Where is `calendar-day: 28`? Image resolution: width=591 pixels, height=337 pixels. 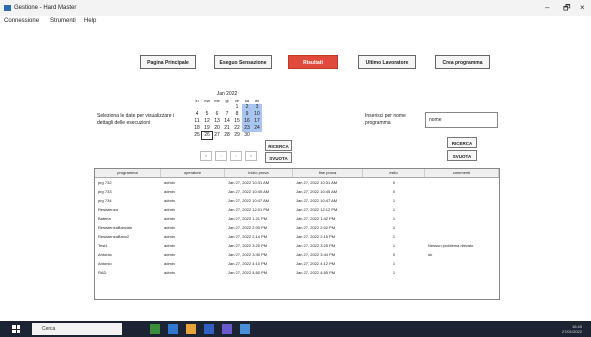
calendar-day: 28 is located at coordinates (227, 135).